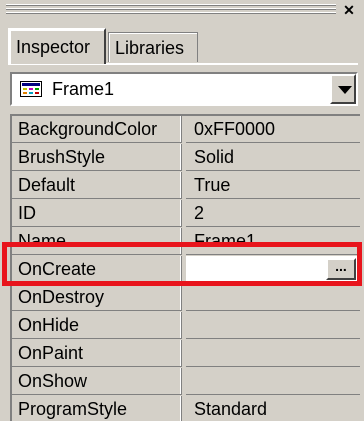  I want to click on property-name: BackgroundColor, so click(97, 129).